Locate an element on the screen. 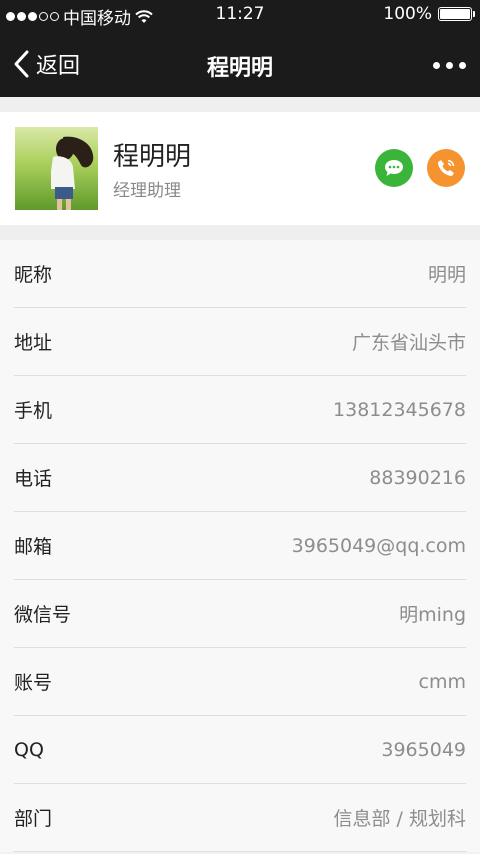  row-label: QQ is located at coordinates (29, 749).